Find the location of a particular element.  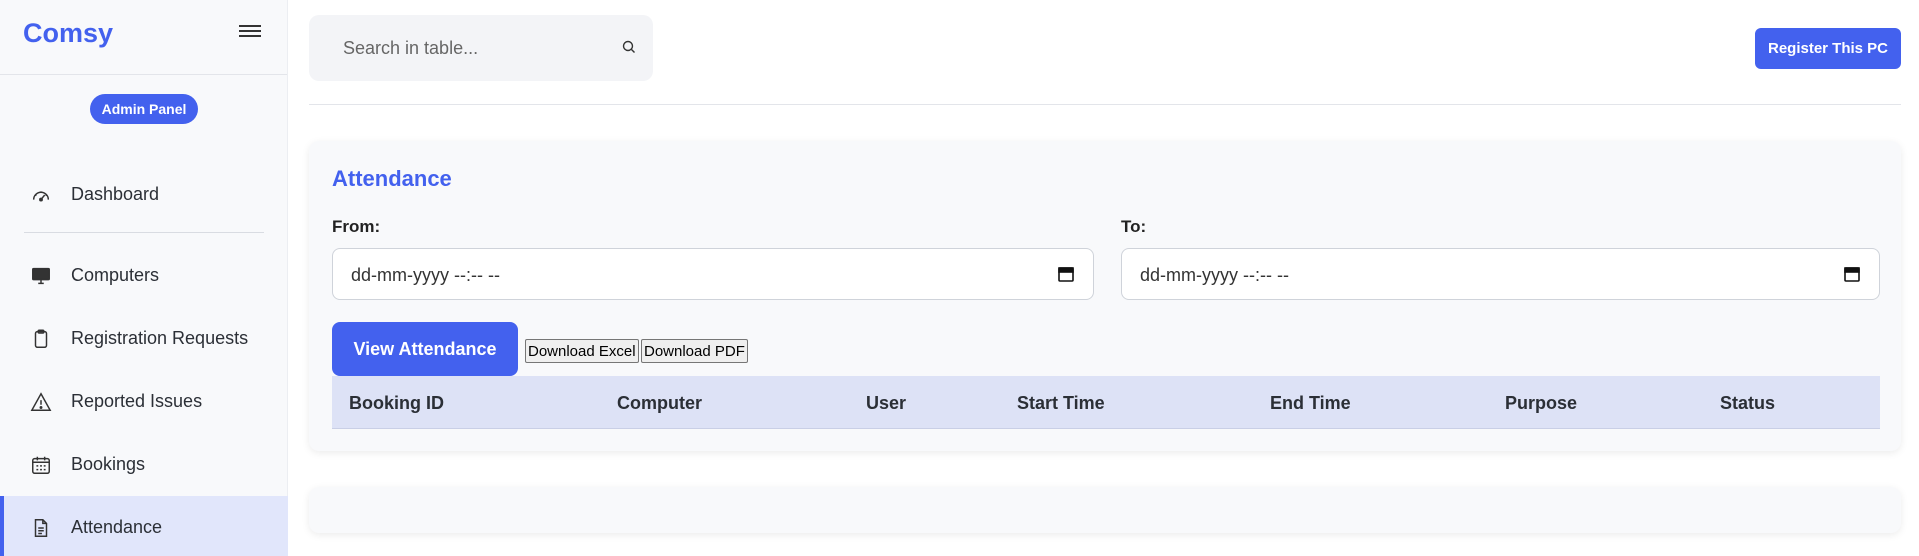

register-pc-button: Register This PC is located at coordinates (1828, 48).